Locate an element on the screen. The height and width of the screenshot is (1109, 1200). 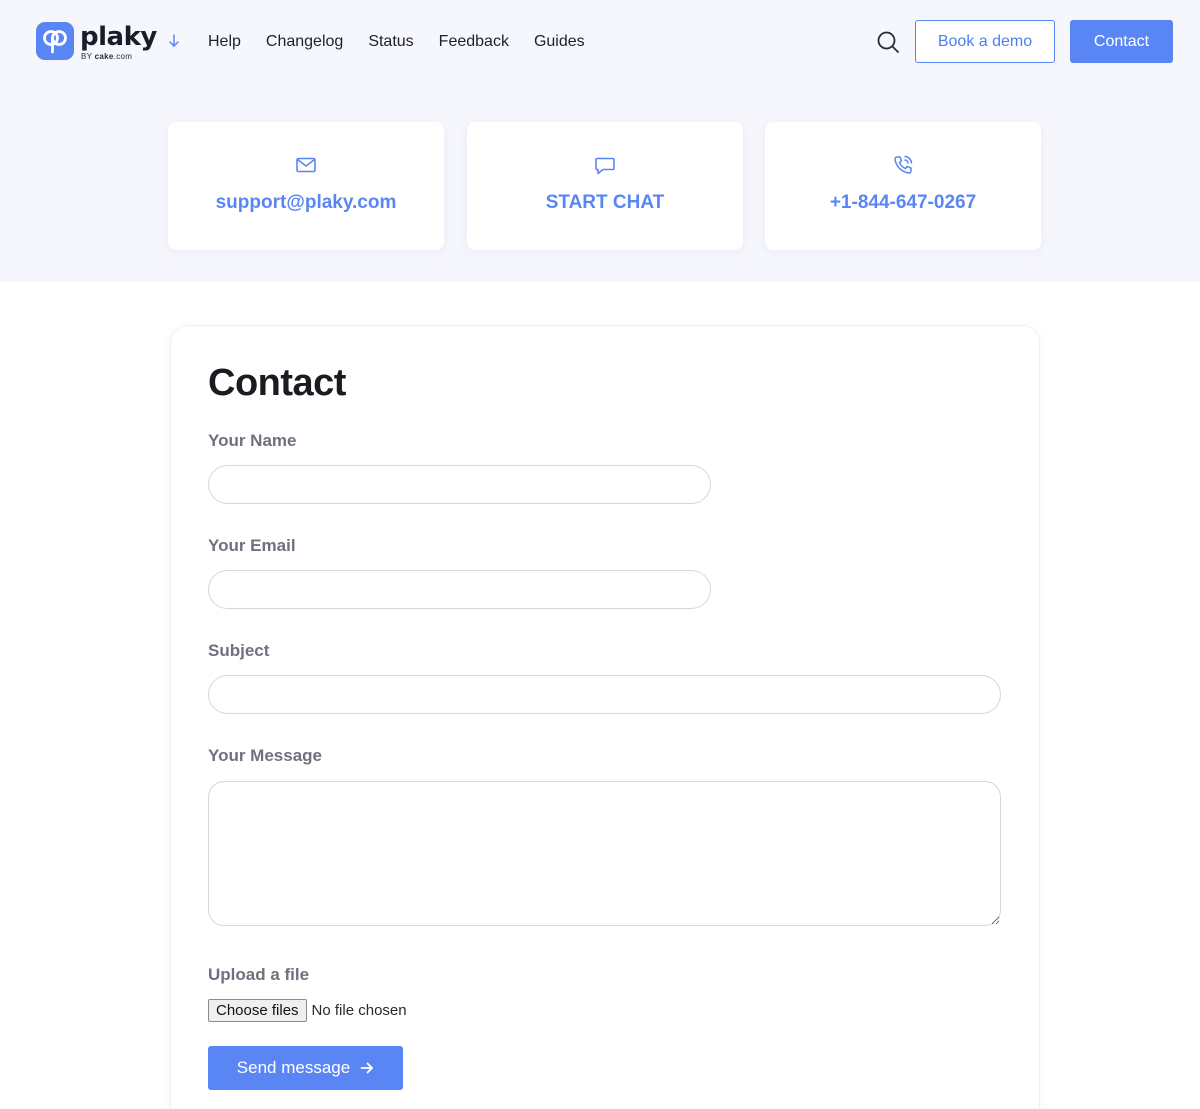
choose-files-button: Choose files is located at coordinates (257, 1010).